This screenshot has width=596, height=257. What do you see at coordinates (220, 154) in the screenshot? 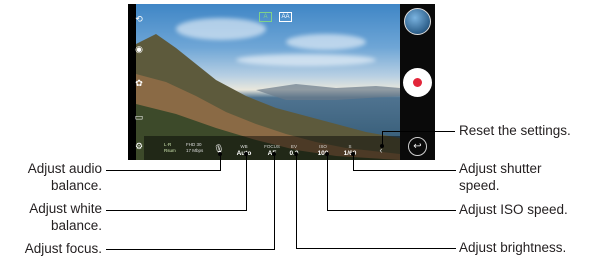
I see `audio-dot` at bounding box center [220, 154].